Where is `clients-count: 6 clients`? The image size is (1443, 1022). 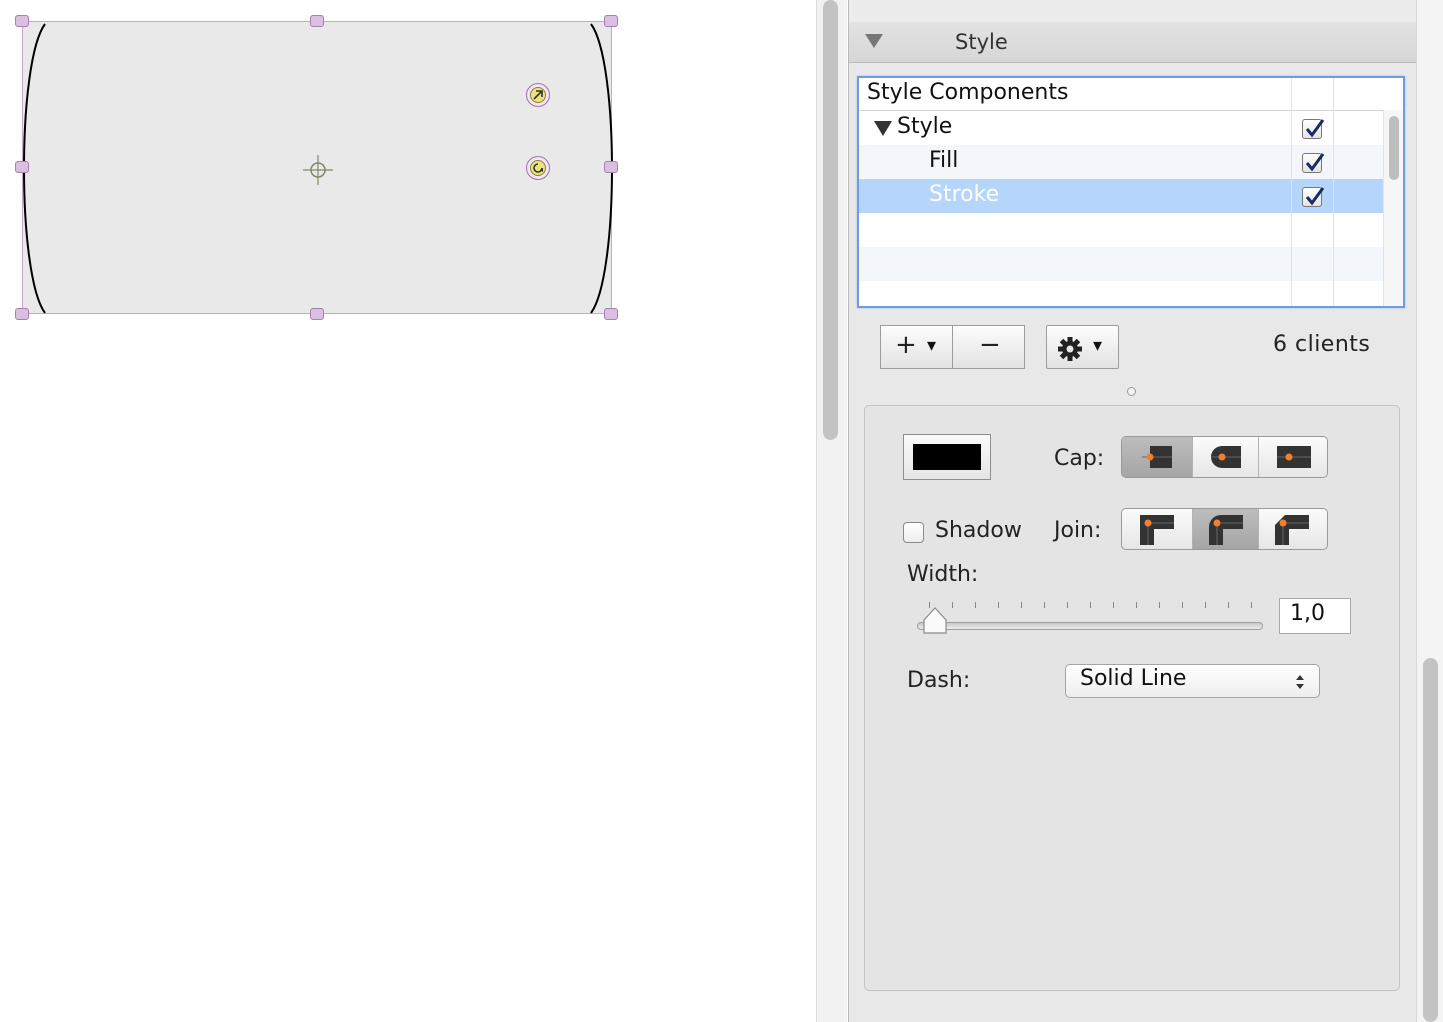
clients-count: 6 clients is located at coordinates (1322, 344).